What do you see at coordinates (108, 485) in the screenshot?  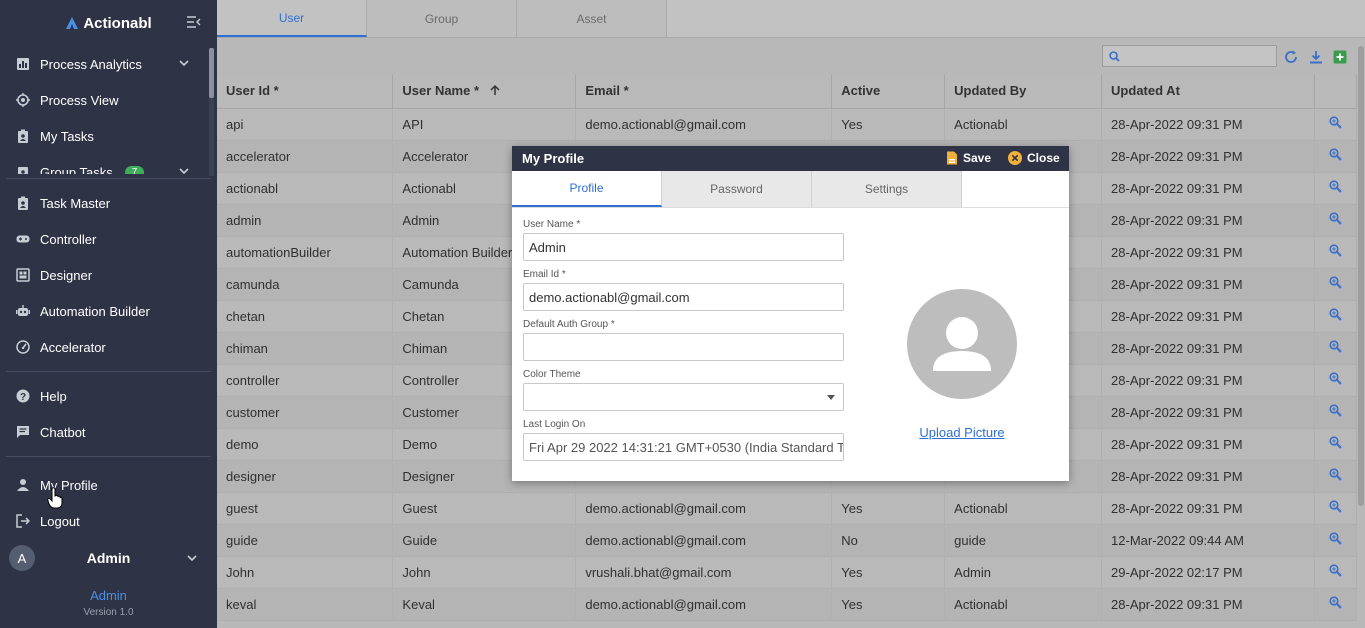 I see `sidebar-item-my-profile: My Profile` at bounding box center [108, 485].